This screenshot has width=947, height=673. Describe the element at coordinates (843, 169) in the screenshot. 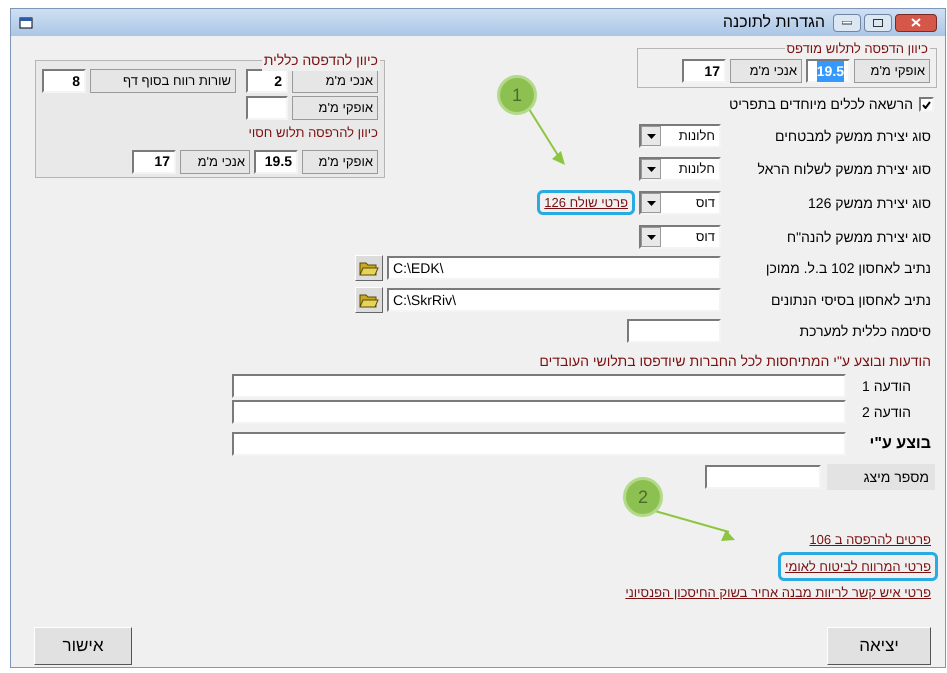

I see `field-label: סוג יצירת ממשק לשלוח הראל` at that location.